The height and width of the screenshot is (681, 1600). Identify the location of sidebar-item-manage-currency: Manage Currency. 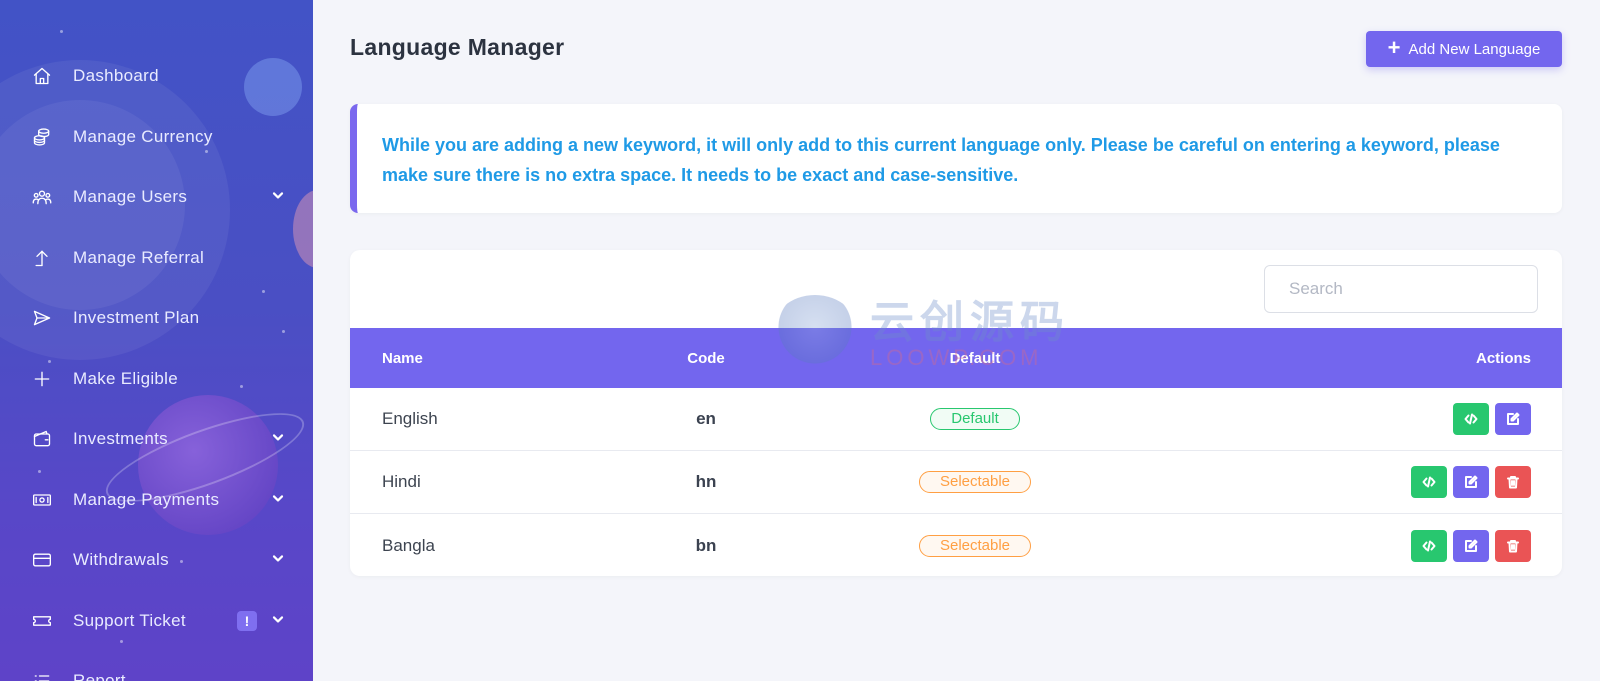
(156, 137).